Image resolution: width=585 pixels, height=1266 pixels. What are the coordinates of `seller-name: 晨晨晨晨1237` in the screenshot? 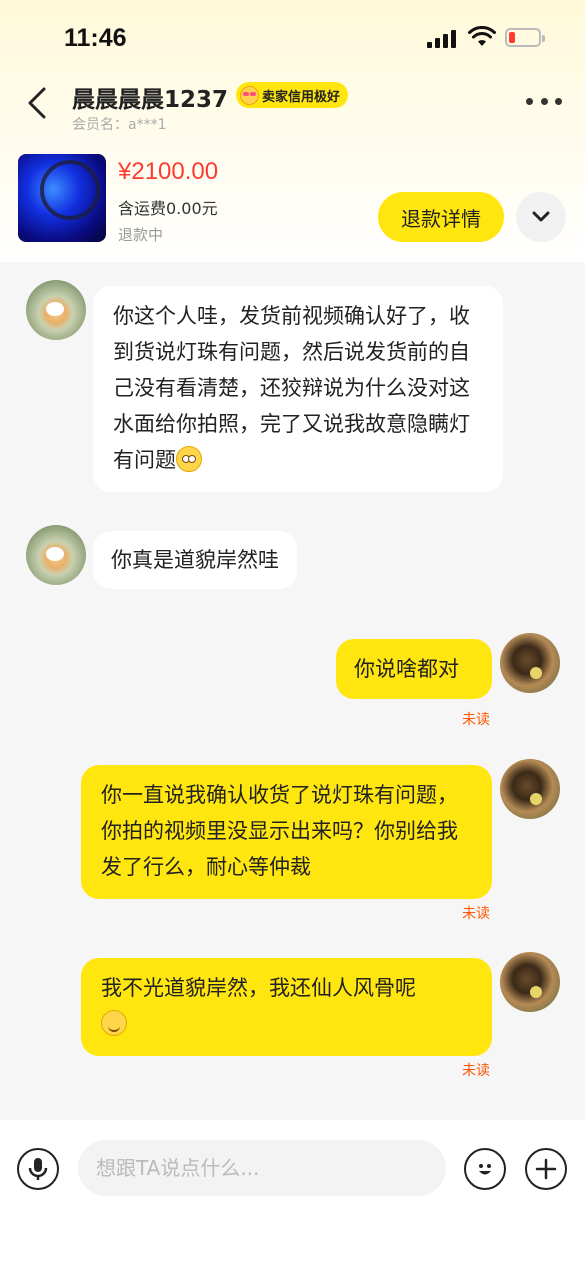 It's located at (150, 97).